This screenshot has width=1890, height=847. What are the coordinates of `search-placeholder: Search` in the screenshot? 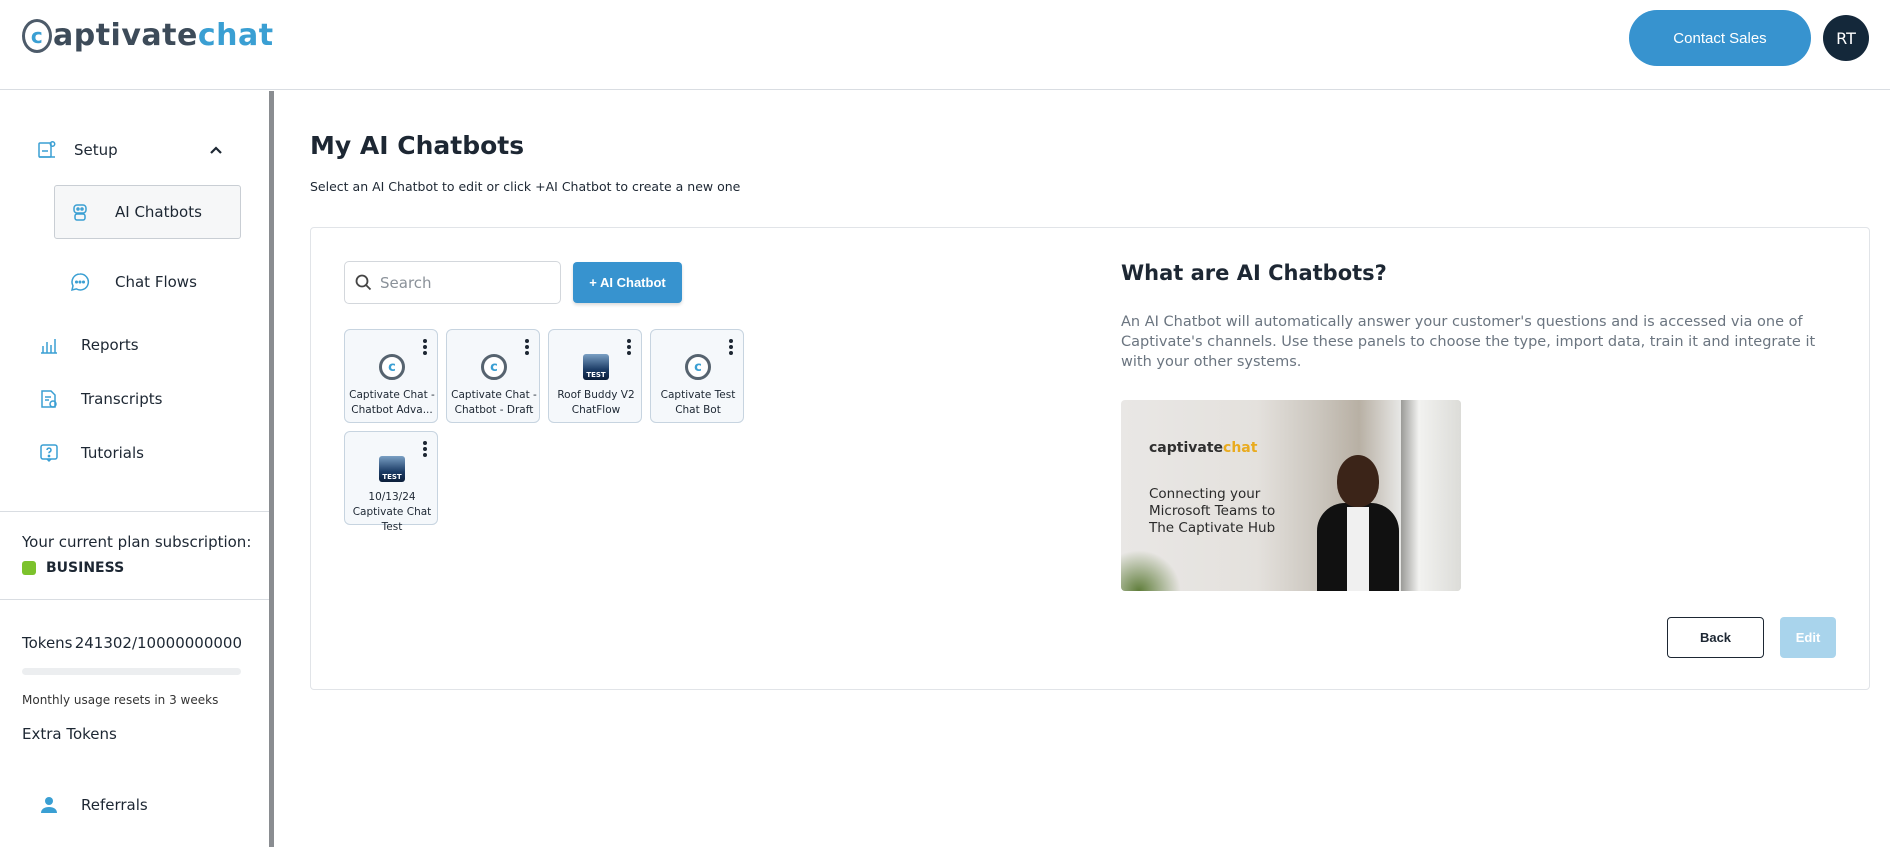 It's located at (406, 282).